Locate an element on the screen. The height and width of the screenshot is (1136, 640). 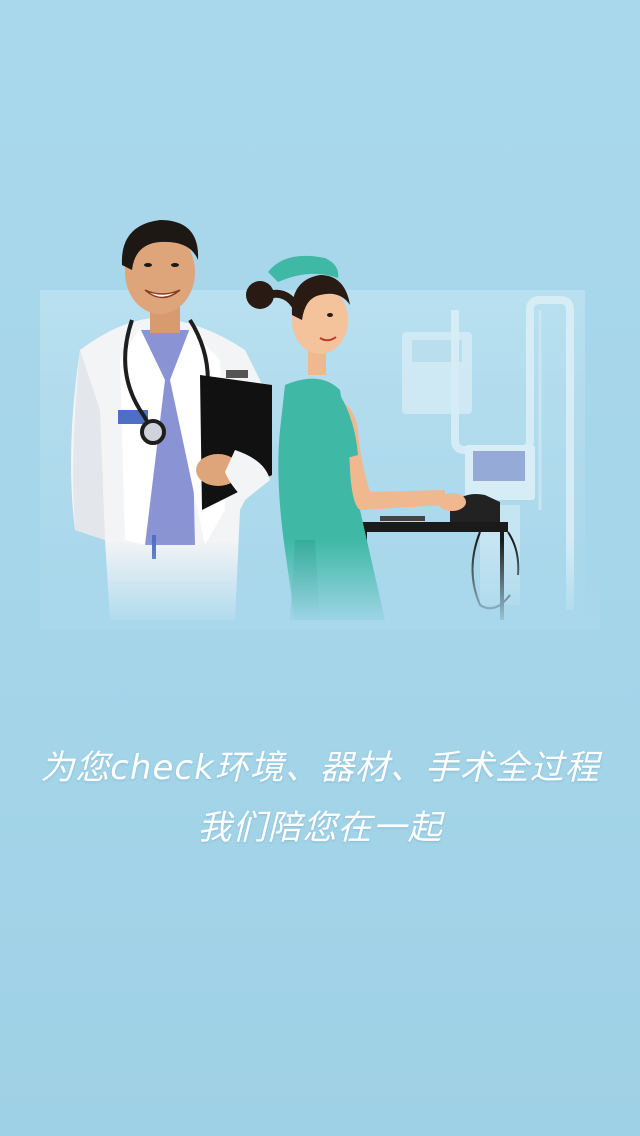
tagline-line-2: 我们陪您在一起 is located at coordinates (320, 828).